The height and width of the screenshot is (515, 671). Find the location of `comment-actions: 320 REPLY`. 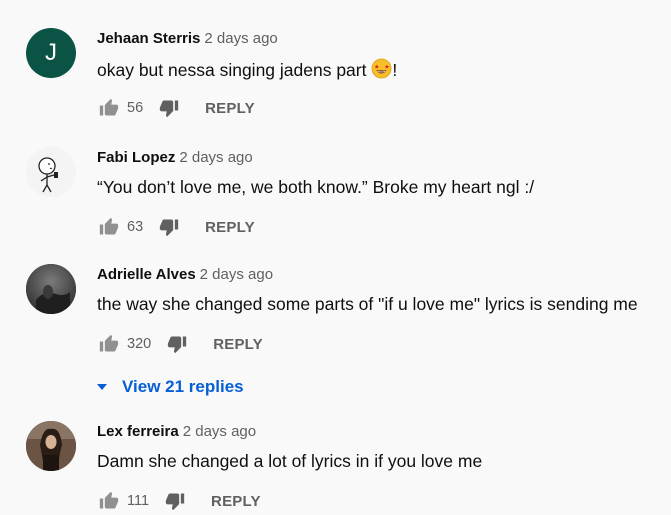

comment-actions: 320 REPLY is located at coordinates (180, 344).